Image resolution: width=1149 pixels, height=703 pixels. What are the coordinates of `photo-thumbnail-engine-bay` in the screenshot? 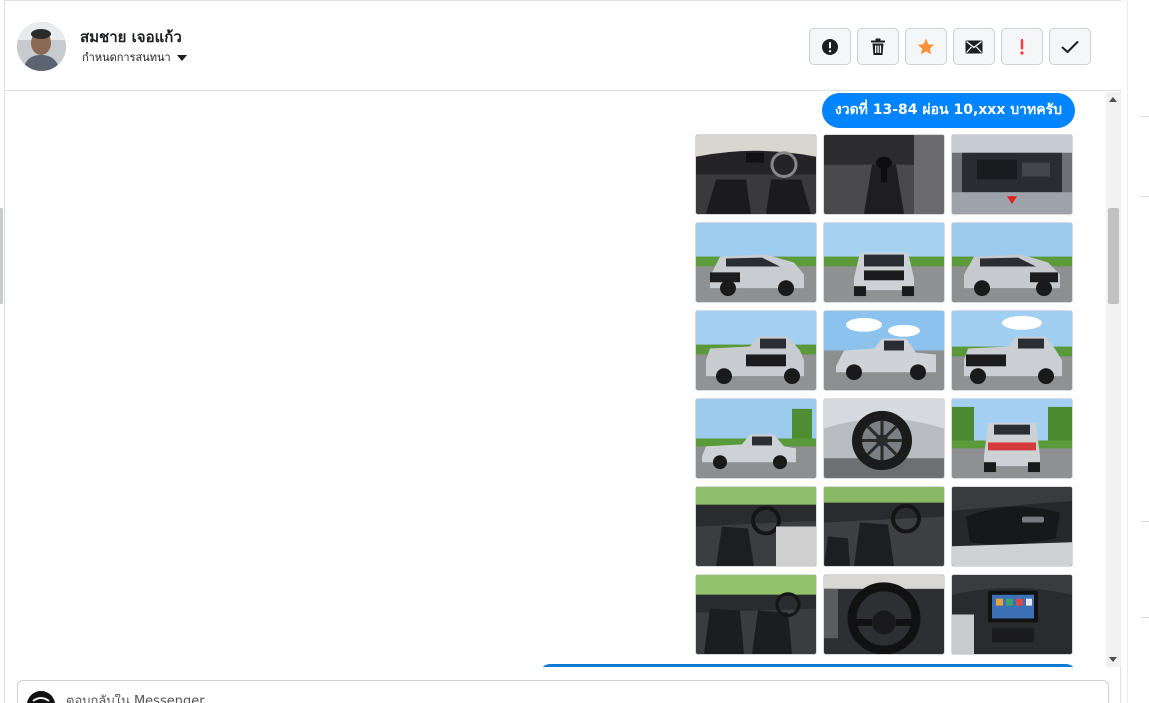 It's located at (1012, 174).